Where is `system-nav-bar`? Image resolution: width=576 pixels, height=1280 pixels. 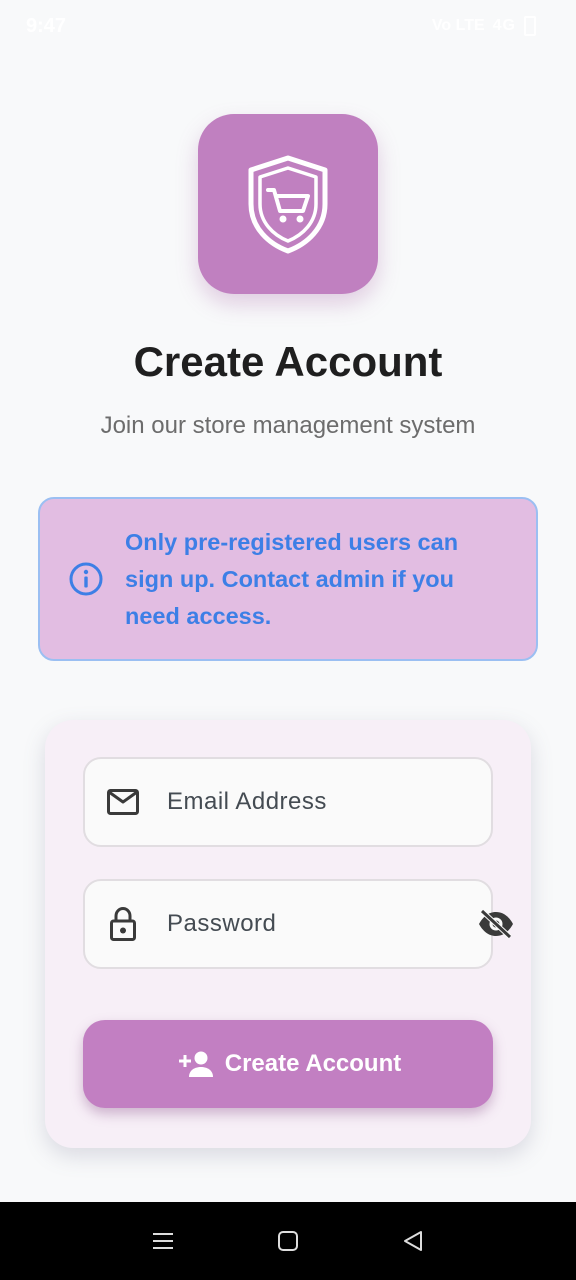
system-nav-bar is located at coordinates (288, 1241).